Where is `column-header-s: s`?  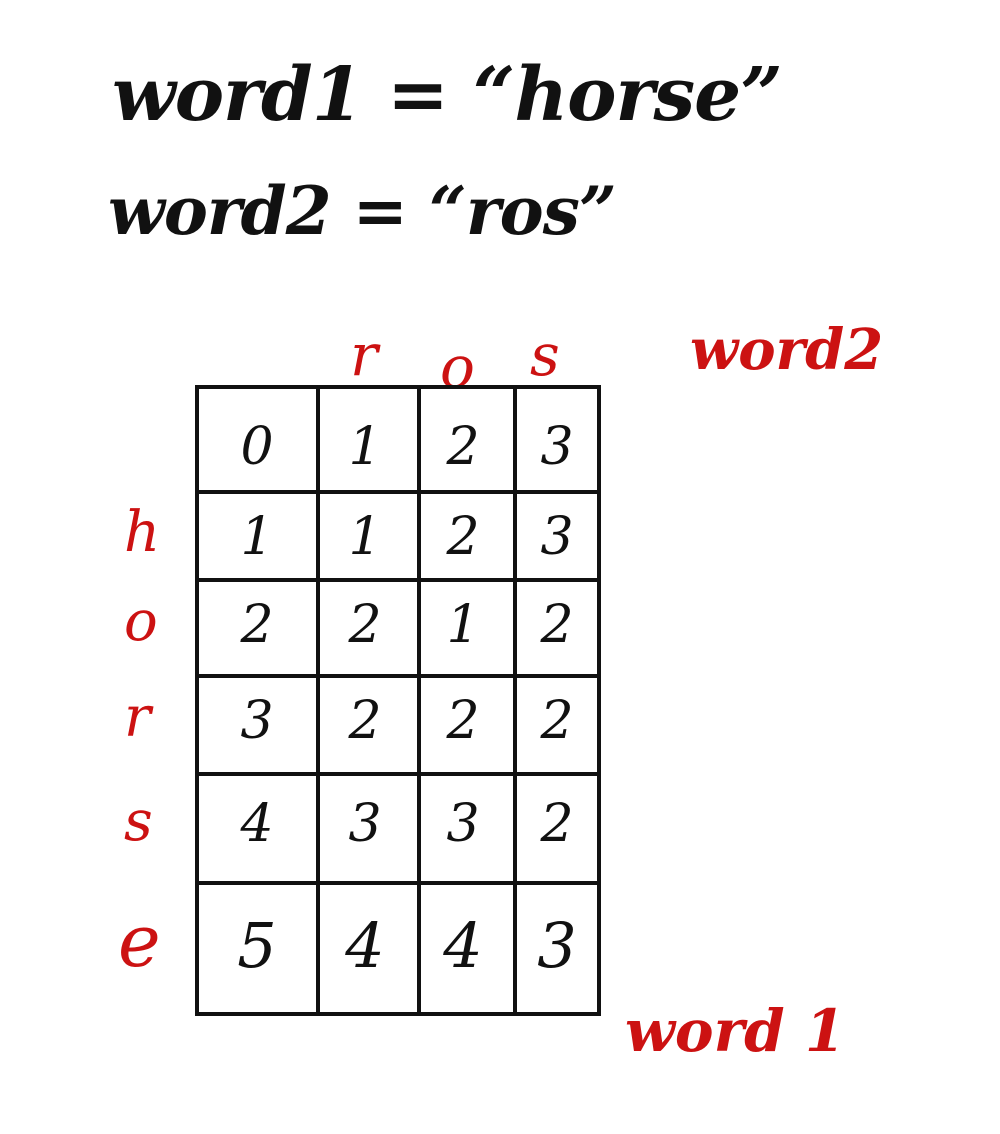 column-header-s: s is located at coordinates (545, 355).